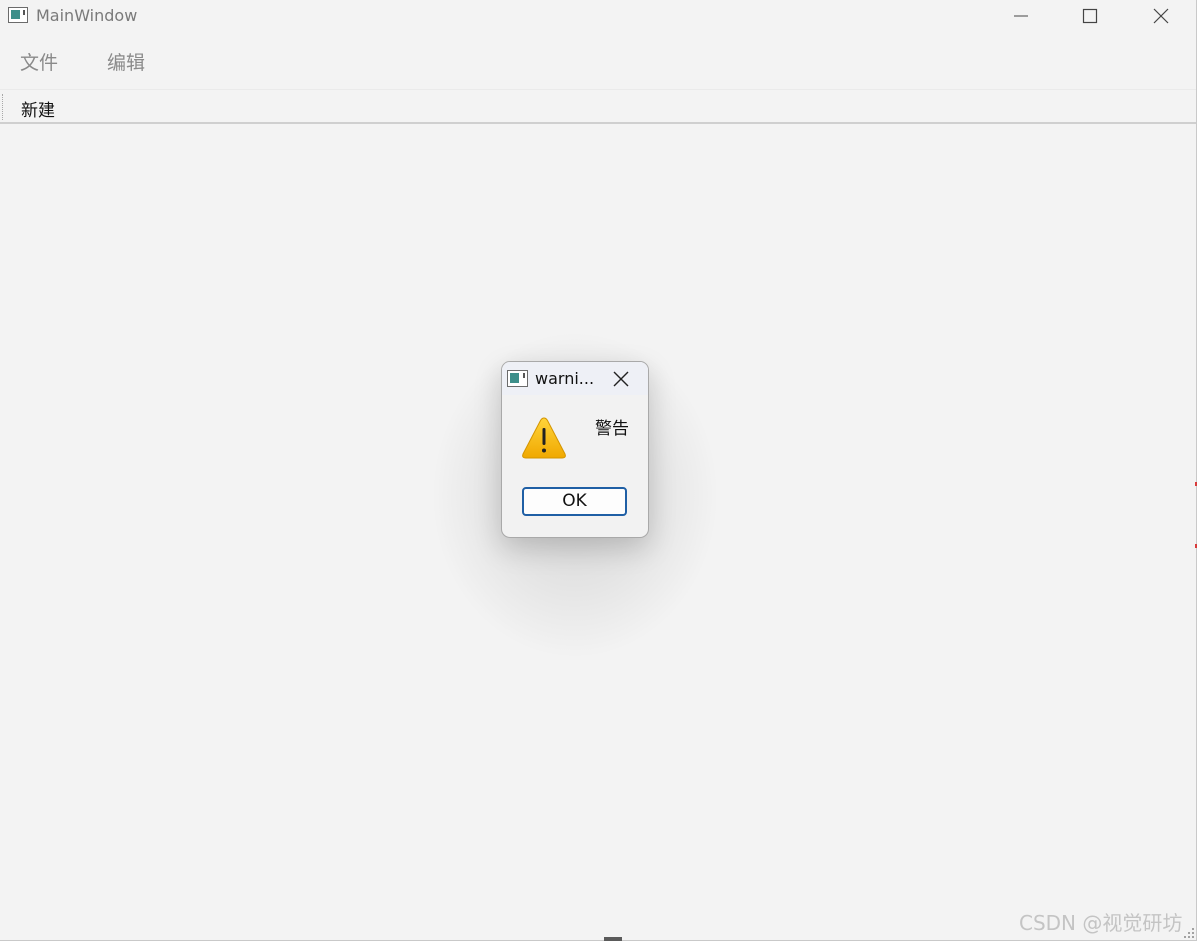 The width and height of the screenshot is (1197, 941). What do you see at coordinates (18, 15) in the screenshot?
I see `app-icon` at bounding box center [18, 15].